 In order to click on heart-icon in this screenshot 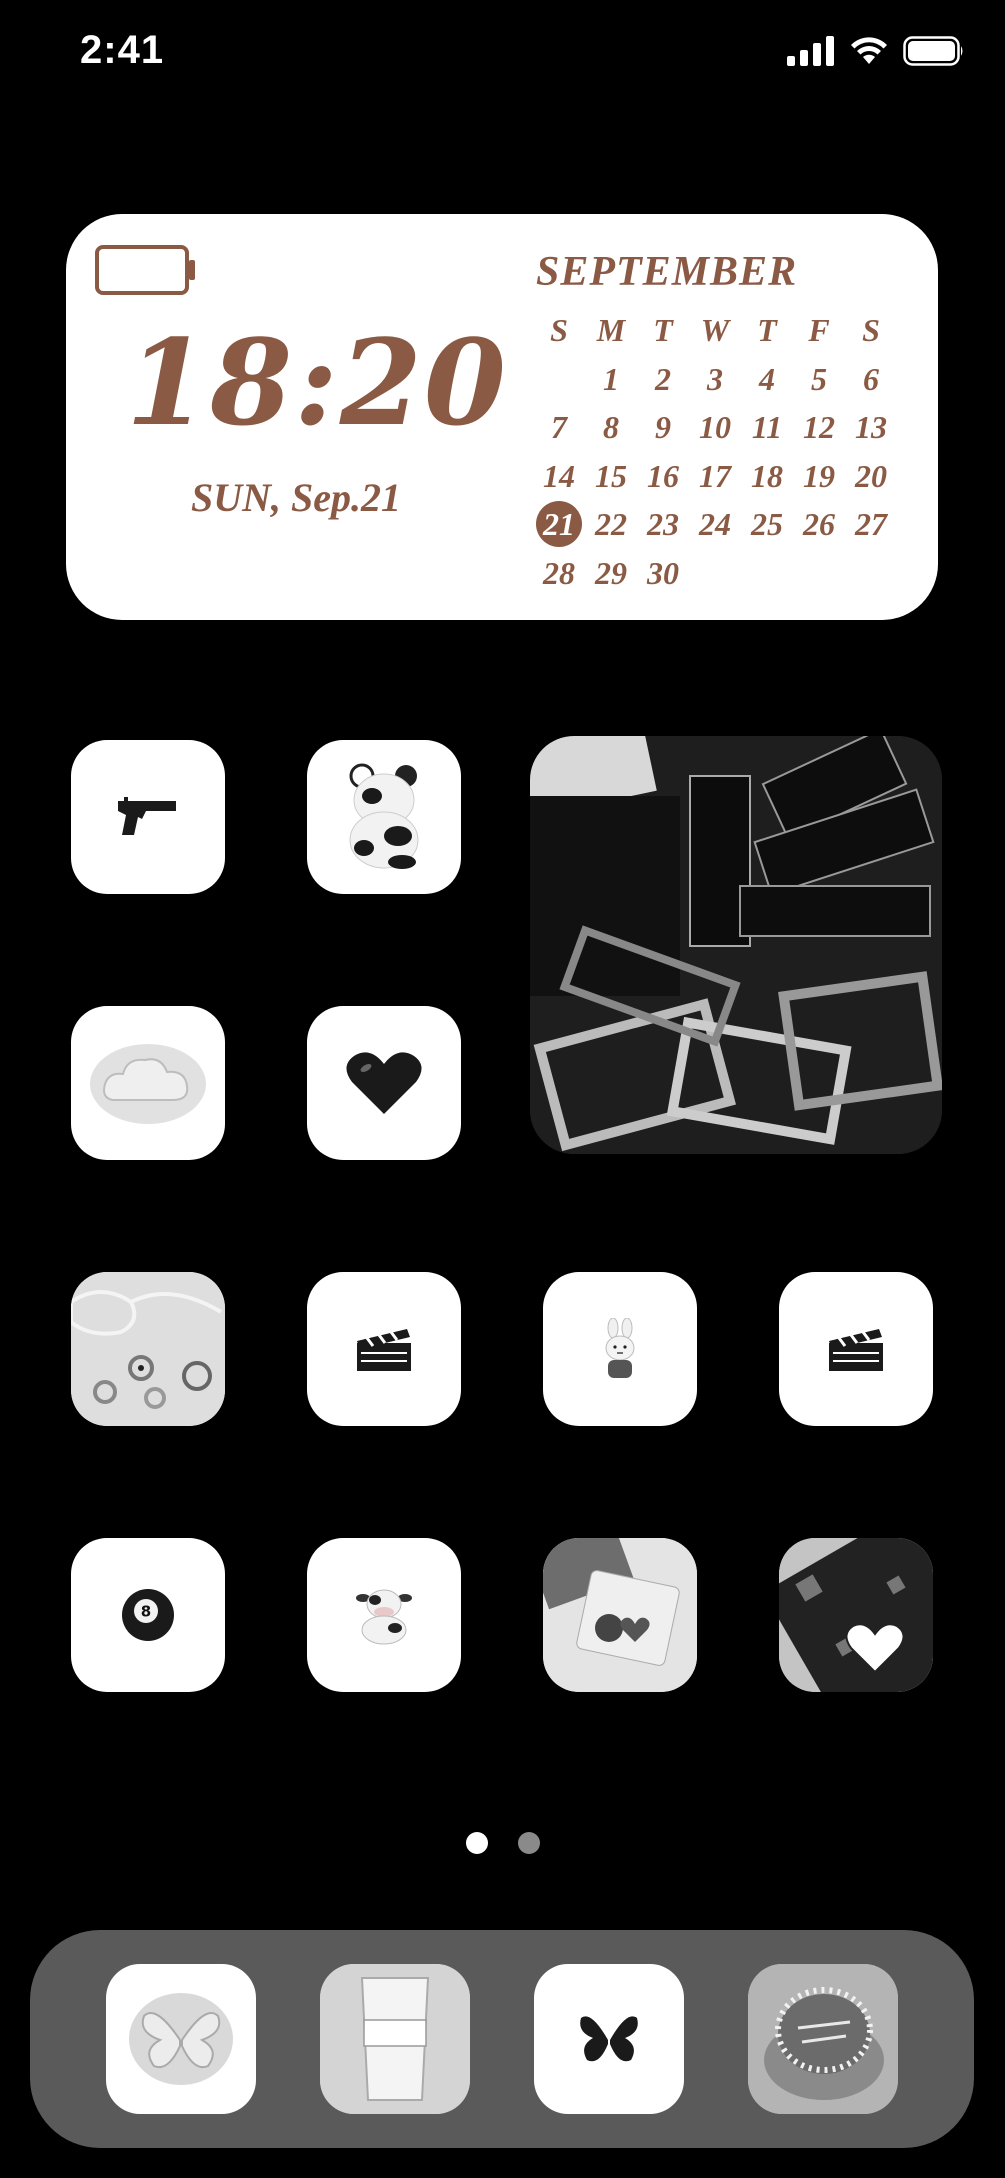, I will do `click(384, 1083)`.